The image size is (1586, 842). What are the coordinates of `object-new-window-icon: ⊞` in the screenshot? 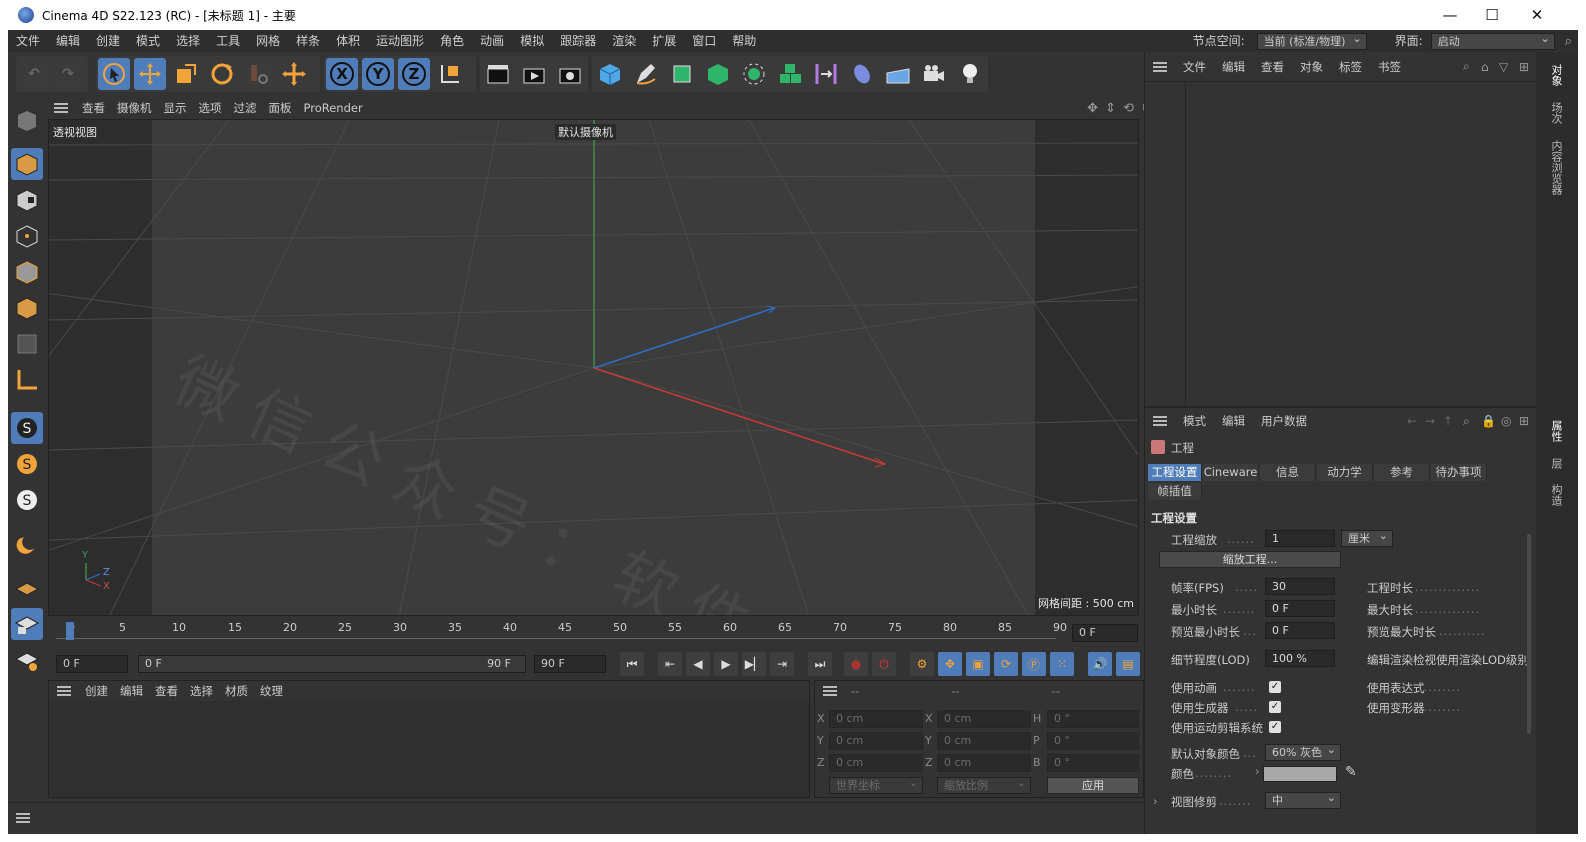 It's located at (1524, 67).